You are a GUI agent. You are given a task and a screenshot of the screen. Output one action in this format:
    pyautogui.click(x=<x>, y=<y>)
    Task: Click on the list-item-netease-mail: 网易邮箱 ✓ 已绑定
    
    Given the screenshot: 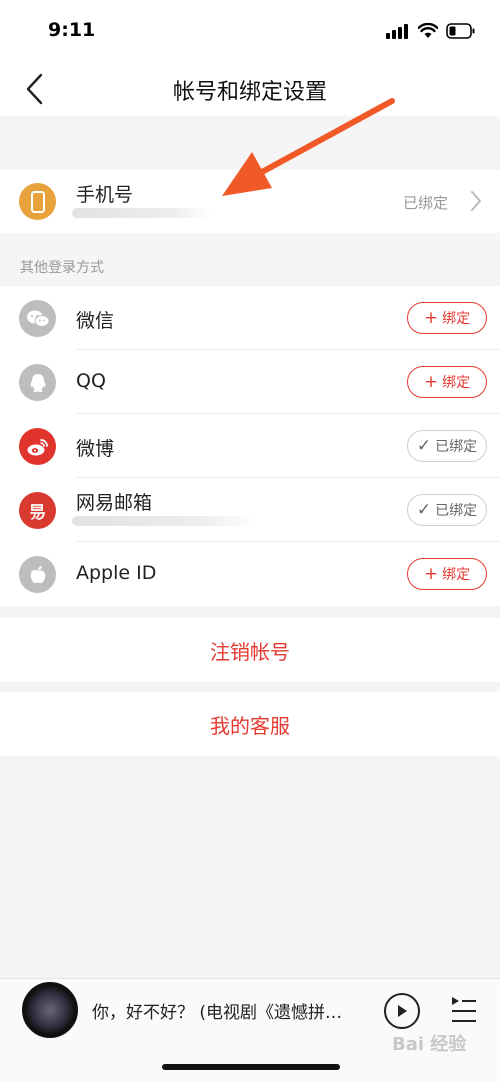 What is the action you would take?
    pyautogui.click(x=250, y=510)
    